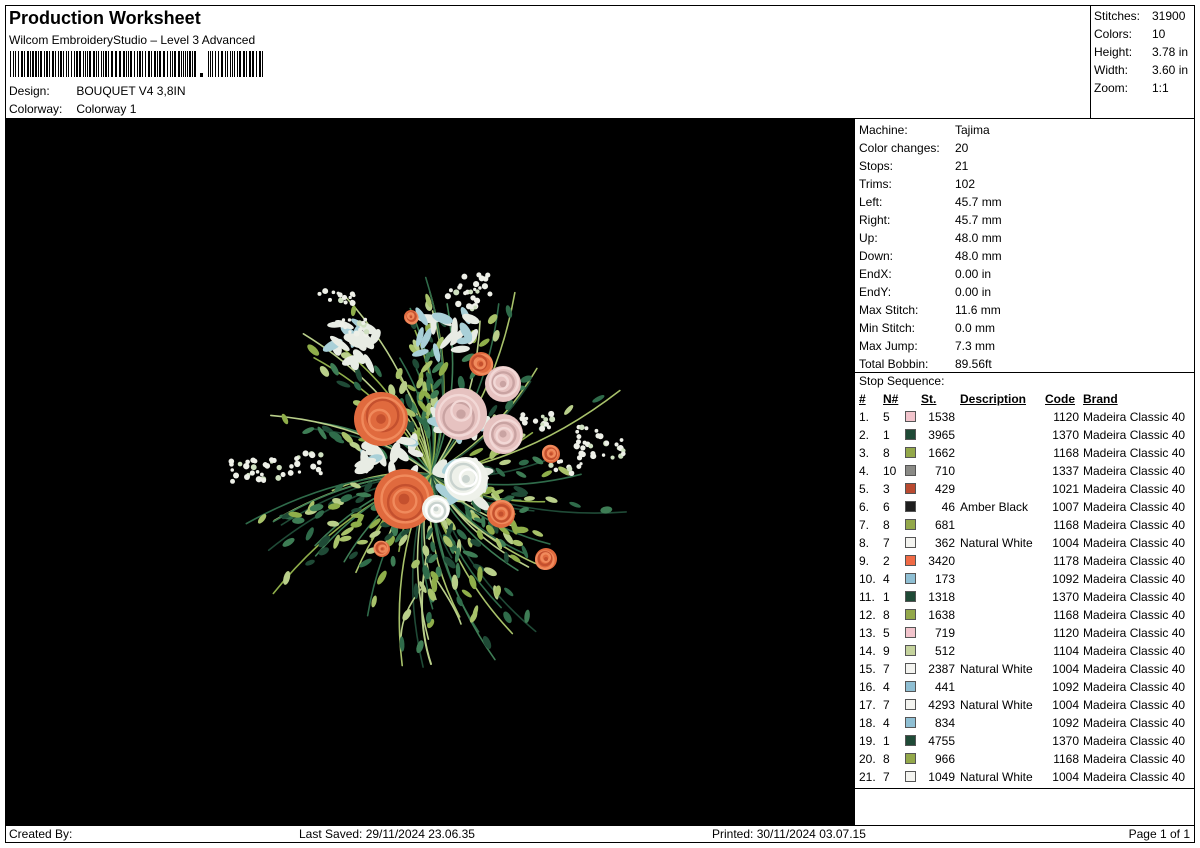  Describe the element at coordinates (1160, 88) in the screenshot. I see `stat-value: 1:1` at that location.